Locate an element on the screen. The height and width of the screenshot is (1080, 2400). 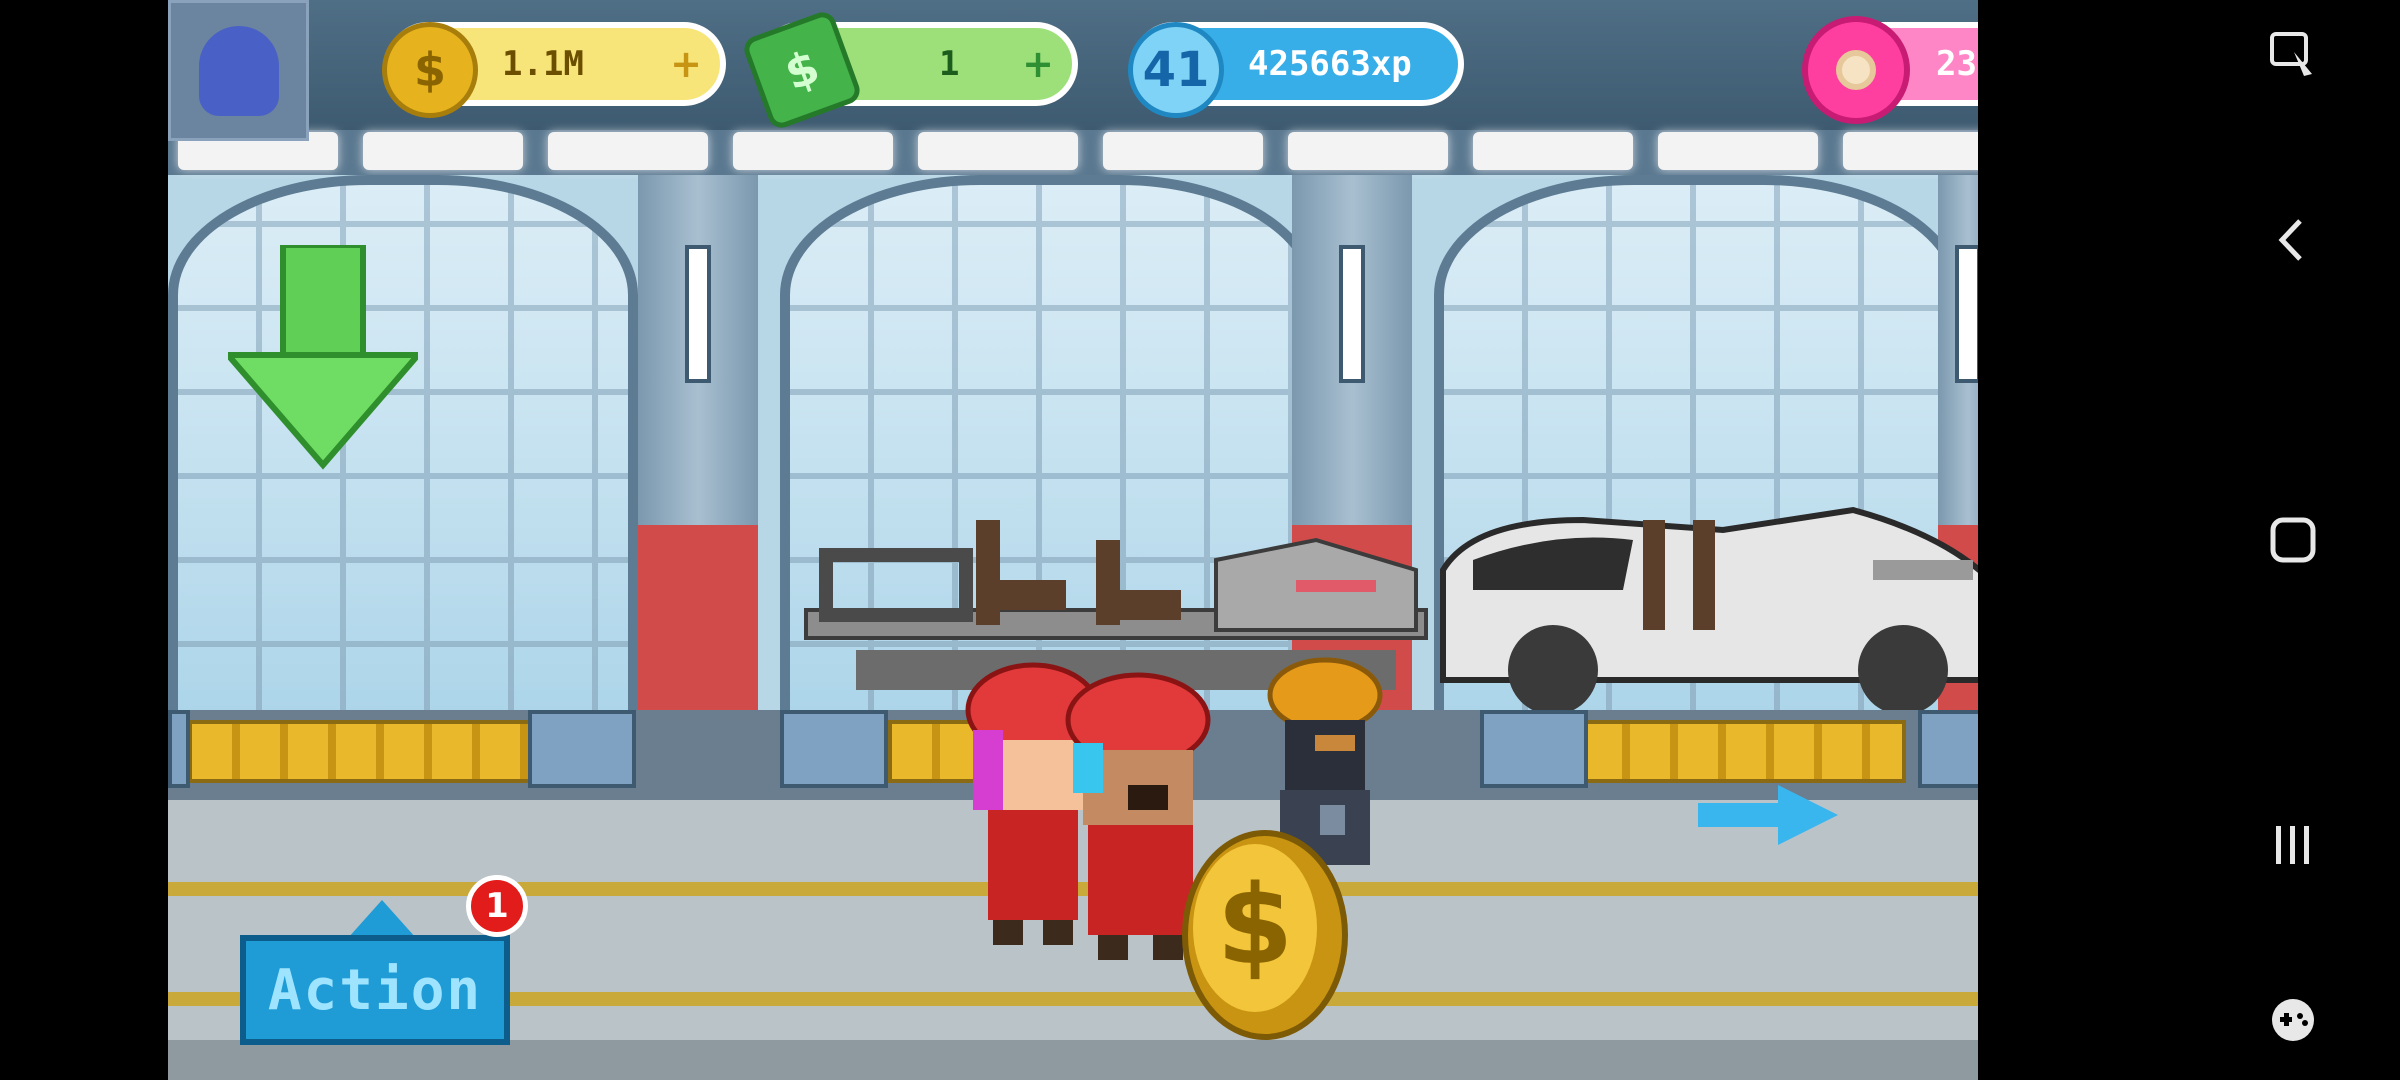
xp-level-bar: 41 425663xp is located at coordinates (1296, 70).